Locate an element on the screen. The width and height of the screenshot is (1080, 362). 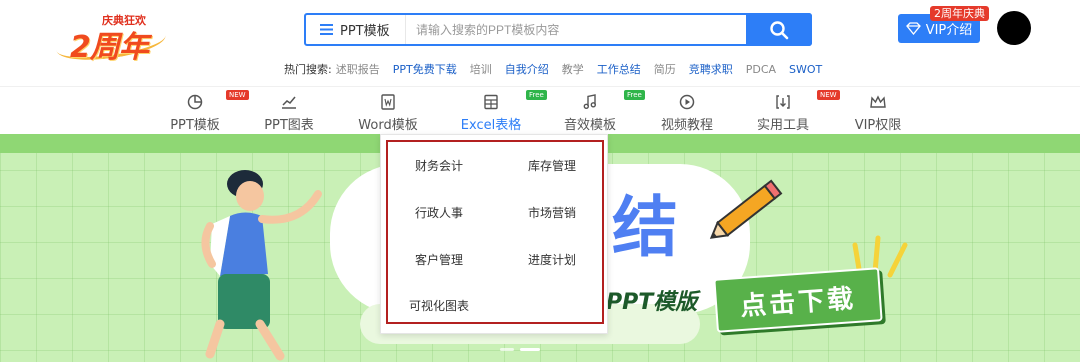
word-doc-icon is located at coordinates (388, 102).